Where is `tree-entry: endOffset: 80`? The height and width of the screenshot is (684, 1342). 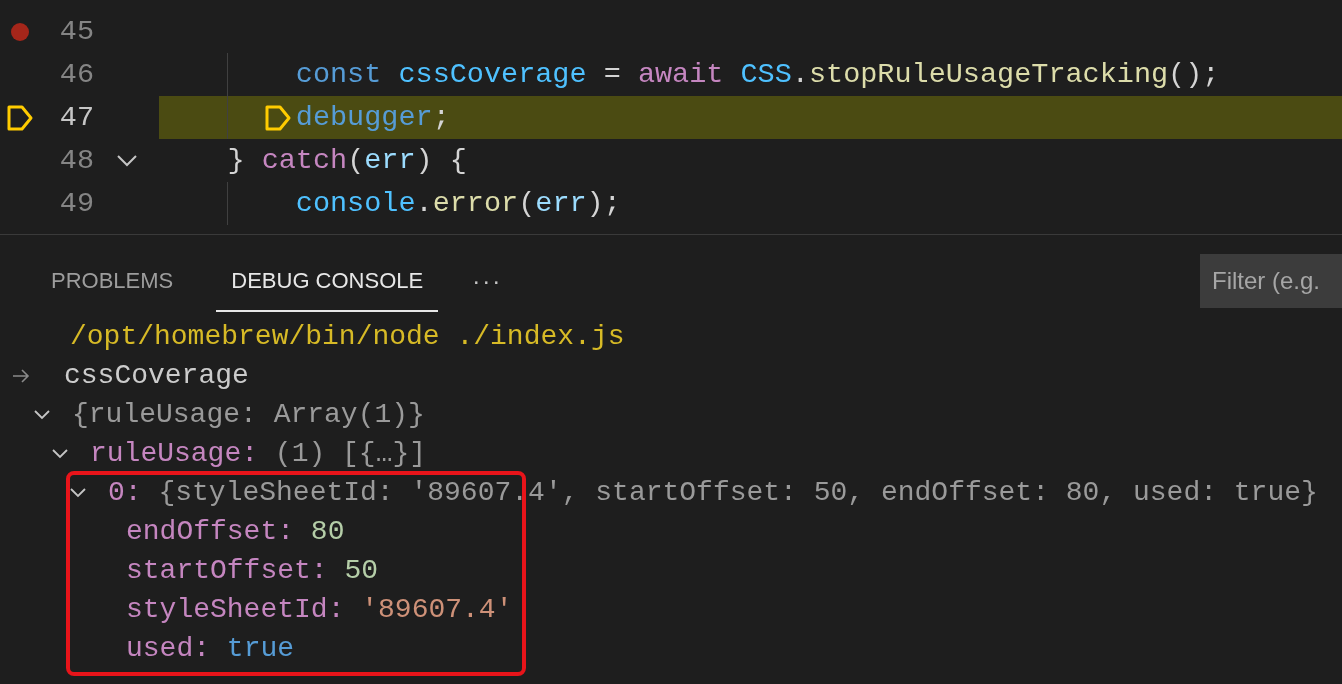 tree-entry: endOffset: 80 is located at coordinates (235, 531).